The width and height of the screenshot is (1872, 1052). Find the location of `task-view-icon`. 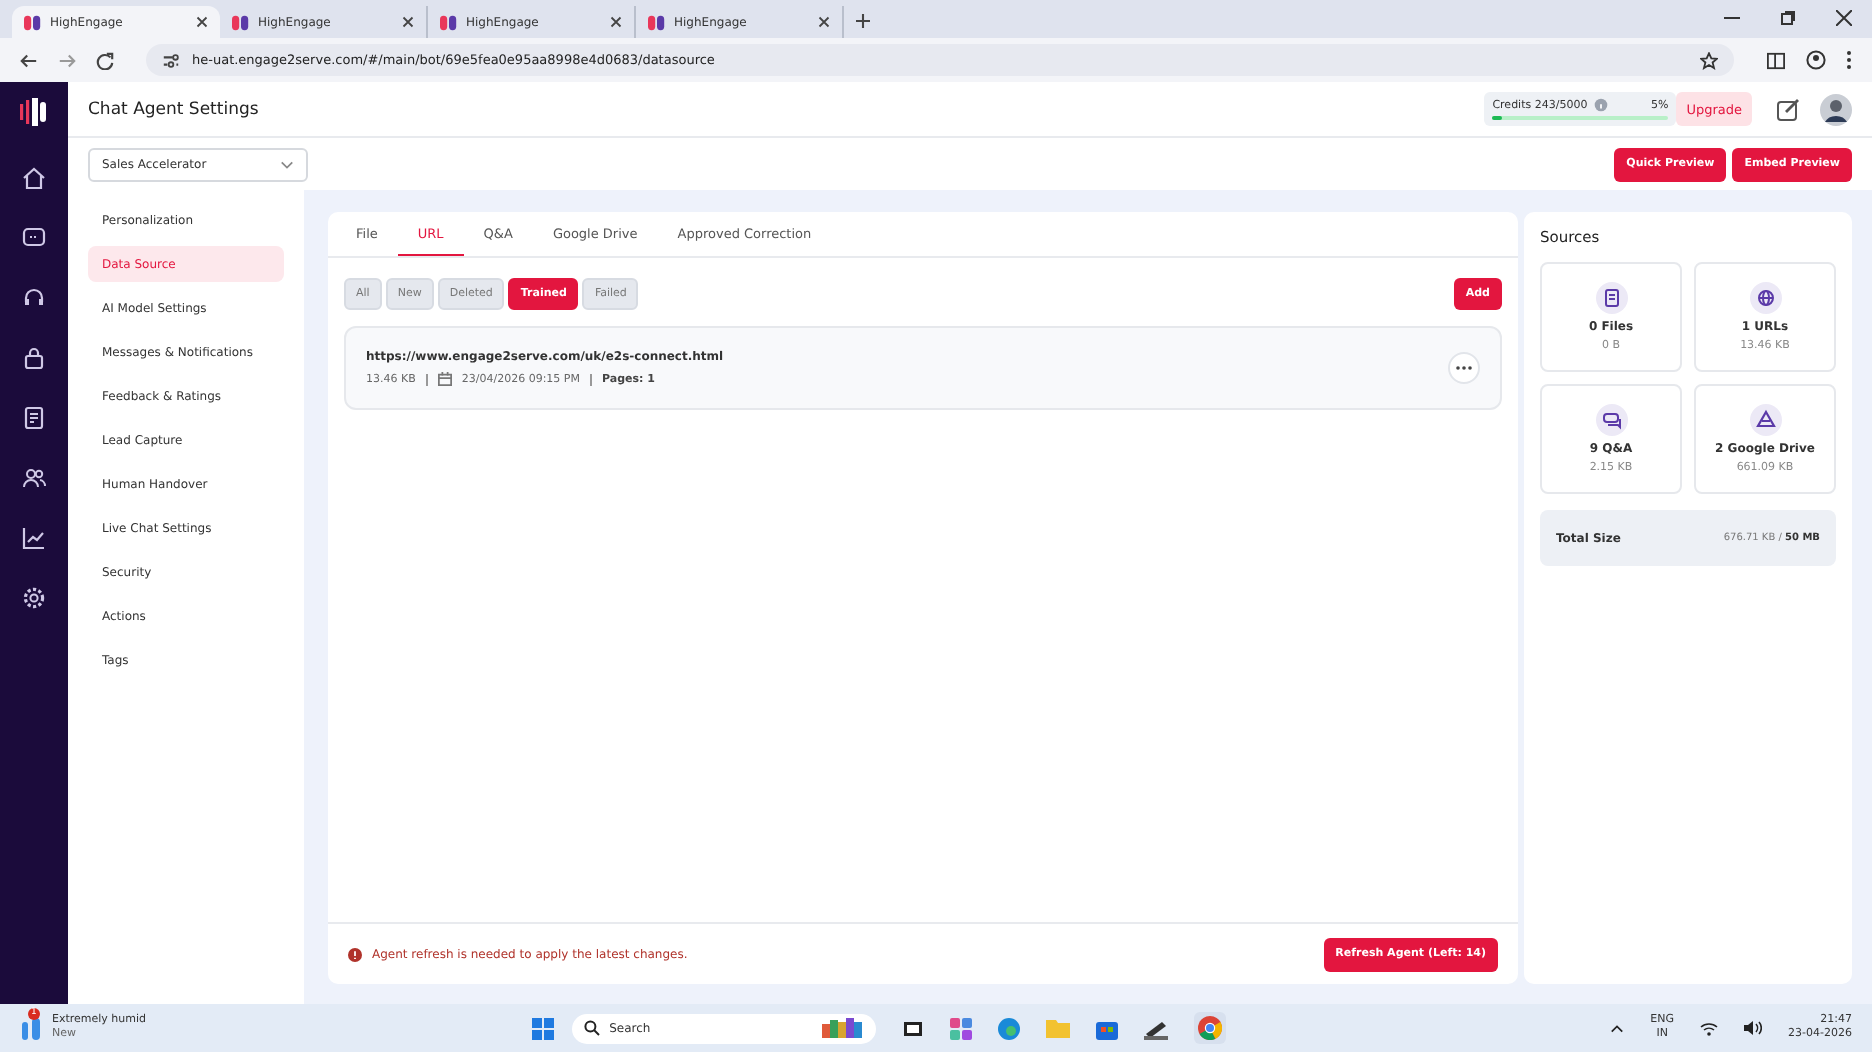

task-view-icon is located at coordinates (912, 1028).